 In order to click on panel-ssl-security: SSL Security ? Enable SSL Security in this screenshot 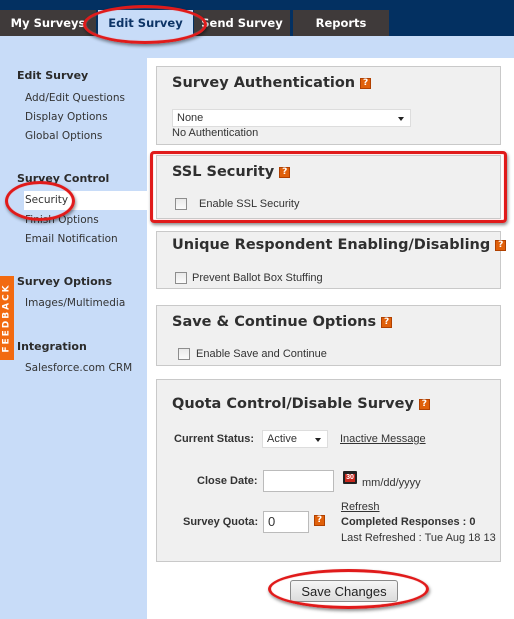, I will do `click(328, 187)`.